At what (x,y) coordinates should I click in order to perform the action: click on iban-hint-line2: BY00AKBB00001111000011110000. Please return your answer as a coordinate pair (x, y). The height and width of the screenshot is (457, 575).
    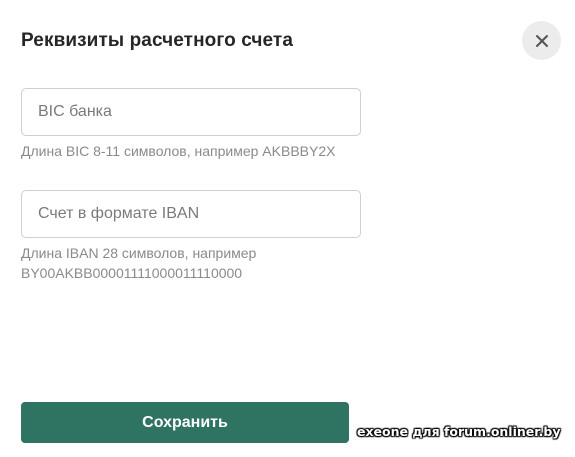
    Looking at the image, I should click on (132, 273).